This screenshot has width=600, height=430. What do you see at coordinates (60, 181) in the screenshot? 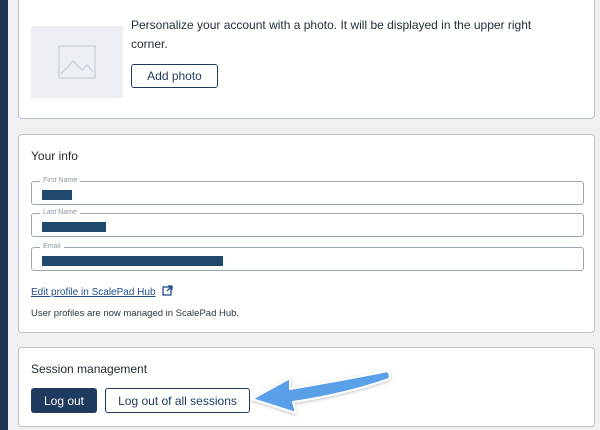
I see `first-name-label: First Name` at bounding box center [60, 181].